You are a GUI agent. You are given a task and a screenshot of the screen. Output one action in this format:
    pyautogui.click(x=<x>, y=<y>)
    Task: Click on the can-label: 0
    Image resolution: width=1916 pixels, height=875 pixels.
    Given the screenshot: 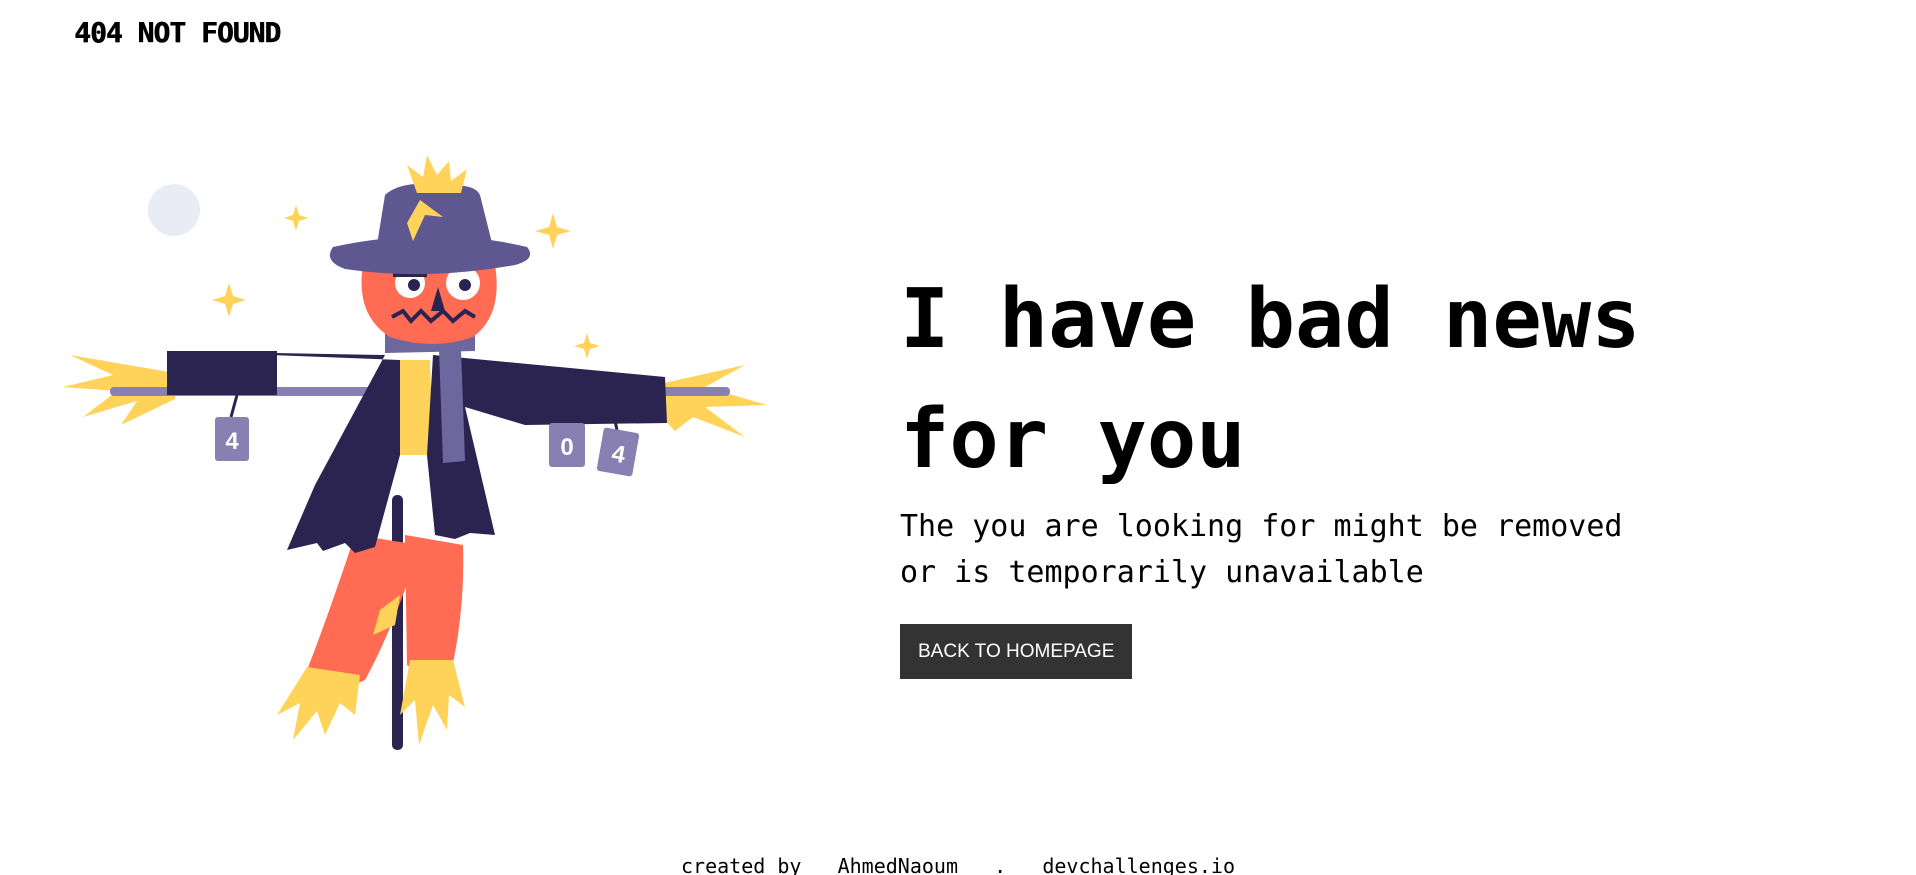 What is the action you would take?
    pyautogui.click(x=566, y=447)
    